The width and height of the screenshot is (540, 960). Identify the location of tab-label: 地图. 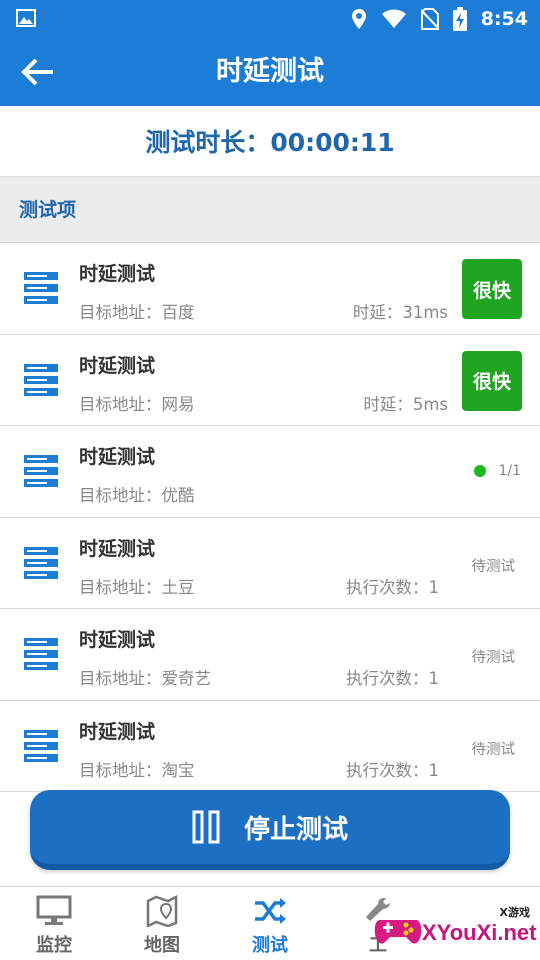
(162, 945).